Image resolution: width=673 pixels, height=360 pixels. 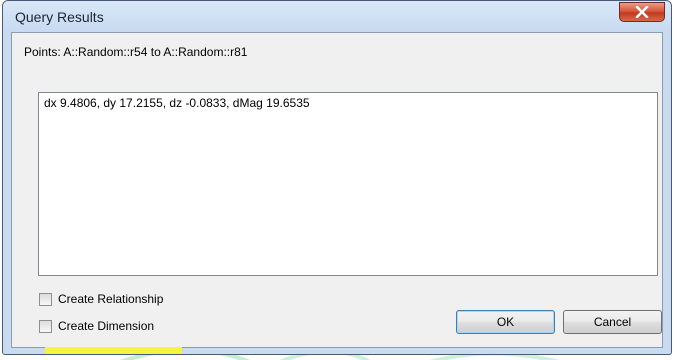 What do you see at coordinates (59, 17) in the screenshot?
I see `window-title: Query Results` at bounding box center [59, 17].